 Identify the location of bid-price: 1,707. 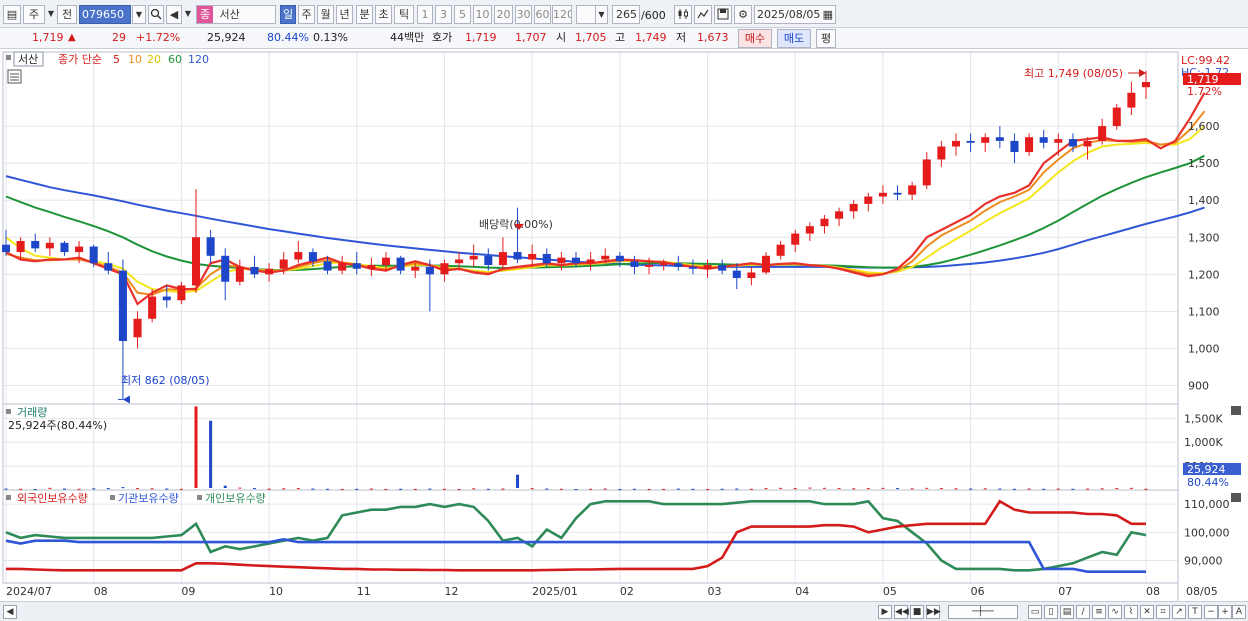
(531, 37).